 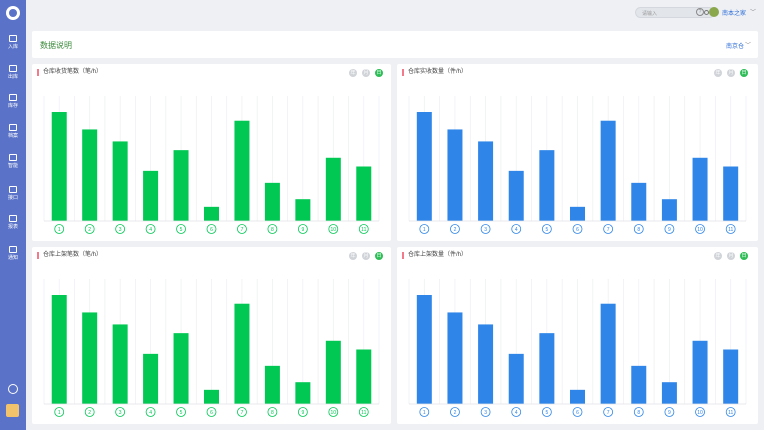 I want to click on sidebar-item-api: 接口, so click(x=13, y=193).